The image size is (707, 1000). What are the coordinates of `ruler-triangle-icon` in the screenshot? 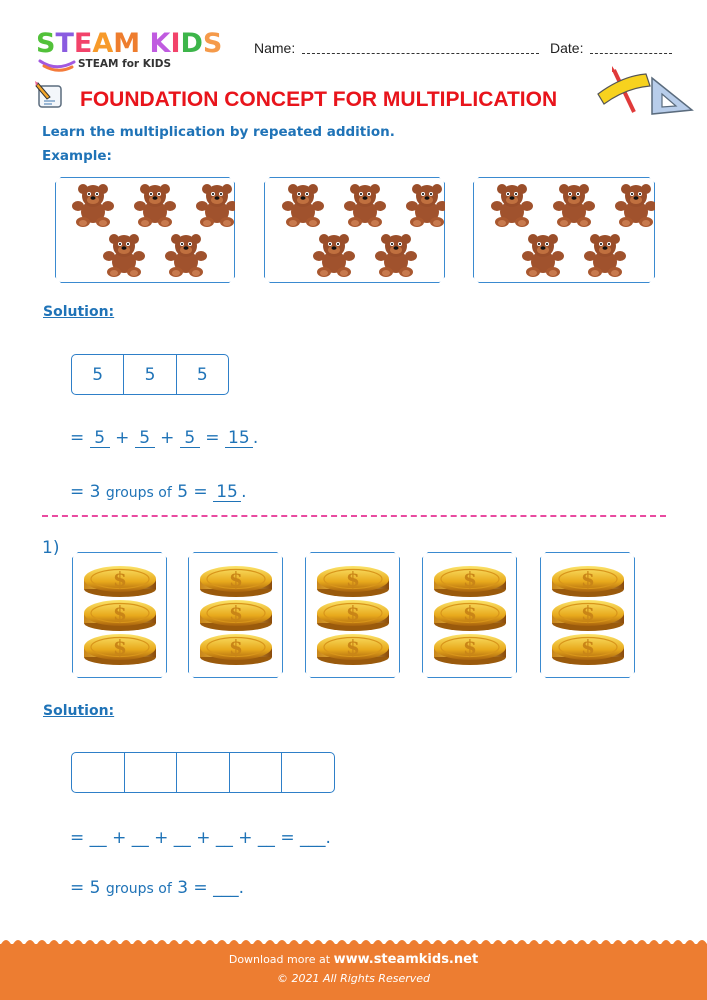 It's located at (645, 90).